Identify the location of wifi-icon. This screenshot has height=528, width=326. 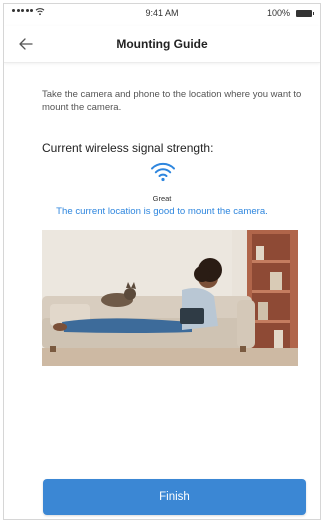
(163, 172).